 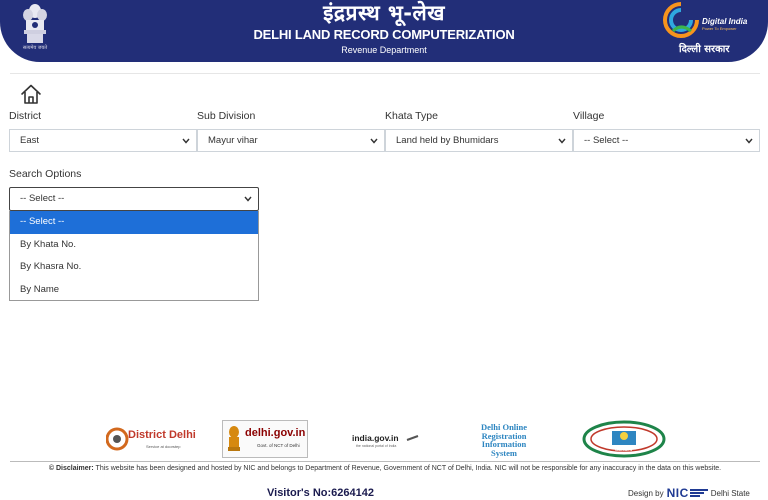 What do you see at coordinates (375, 438) in the screenshot?
I see `india-gov-text: india.gov.in` at bounding box center [375, 438].